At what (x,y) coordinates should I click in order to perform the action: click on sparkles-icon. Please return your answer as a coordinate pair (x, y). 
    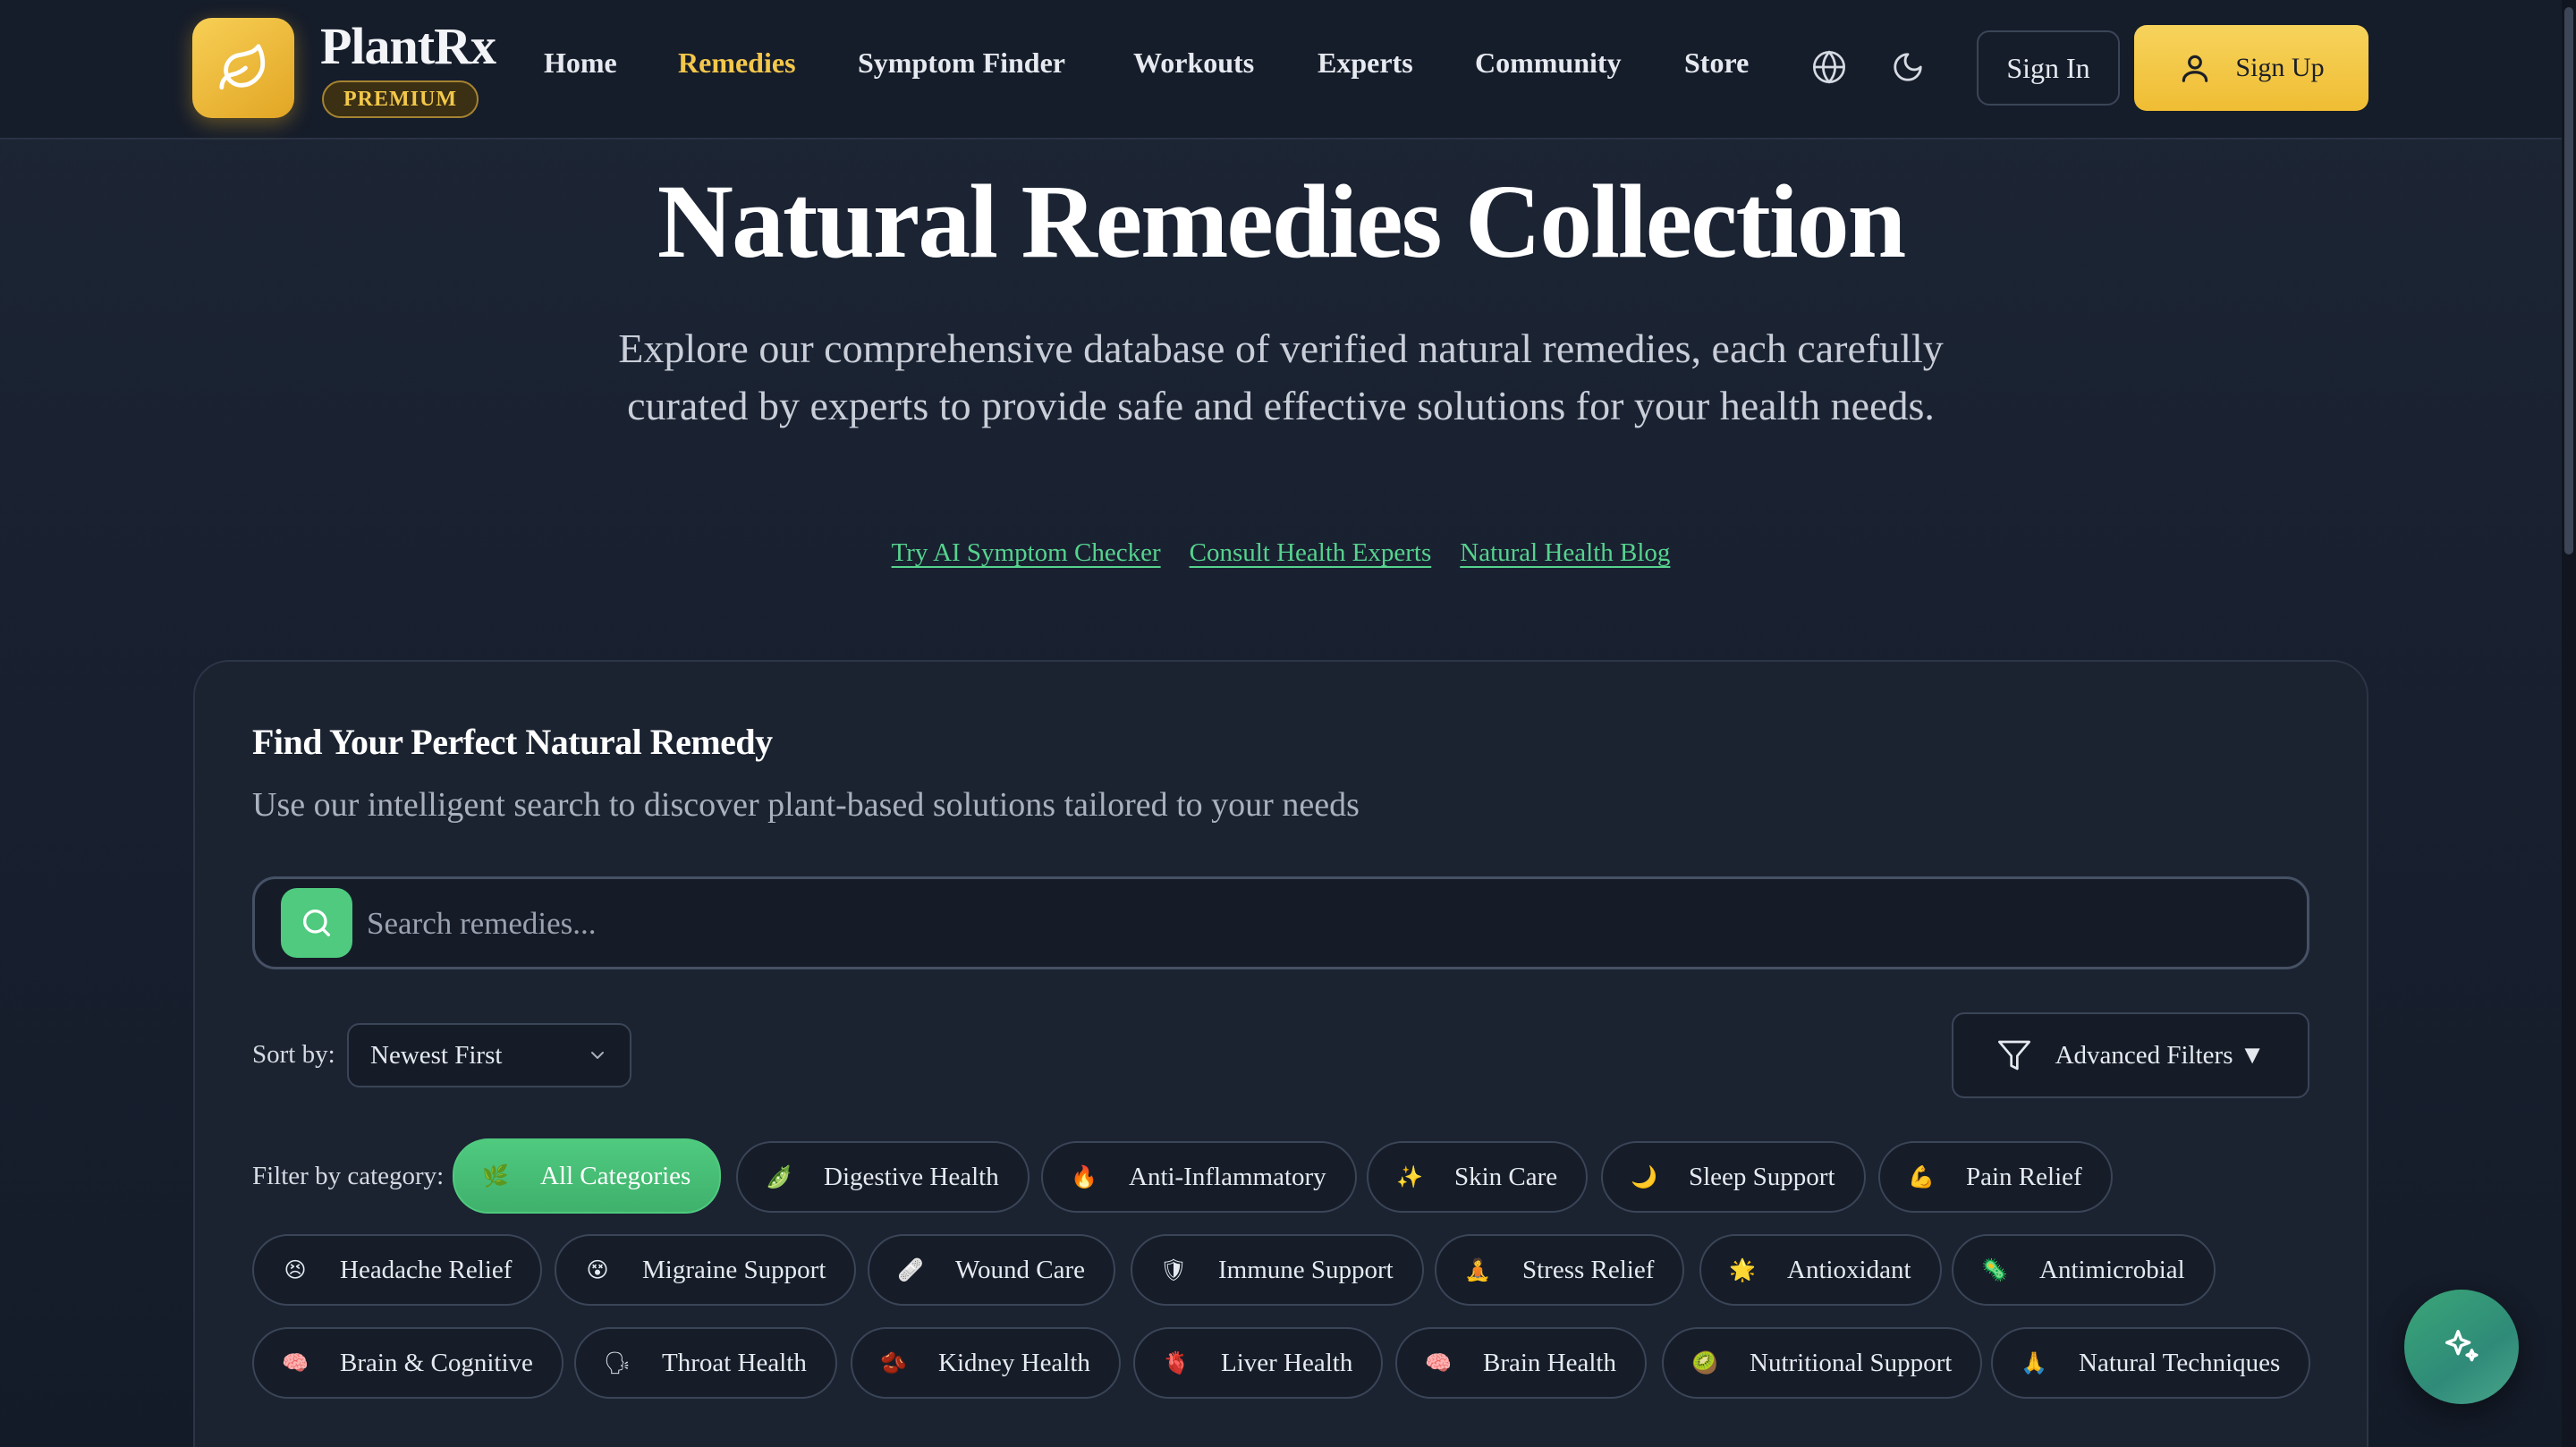
    Looking at the image, I should click on (2462, 1346).